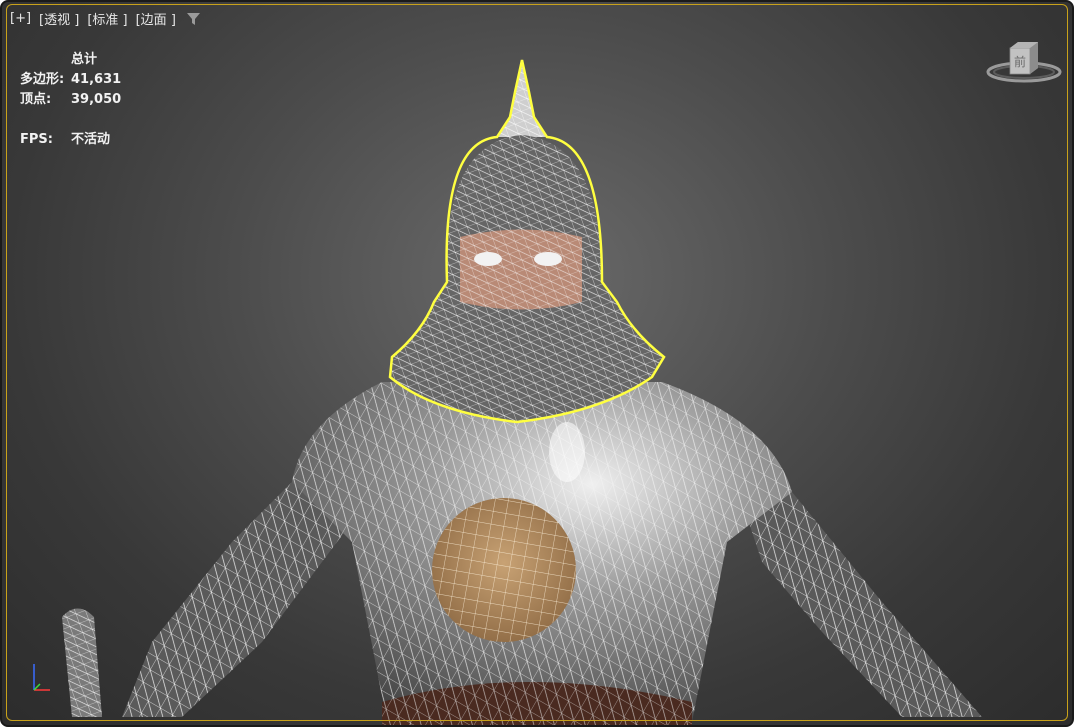 This screenshot has width=1074, height=727. What do you see at coordinates (36, 99) in the screenshot?
I see `vertices-label: 顶点:` at bounding box center [36, 99].